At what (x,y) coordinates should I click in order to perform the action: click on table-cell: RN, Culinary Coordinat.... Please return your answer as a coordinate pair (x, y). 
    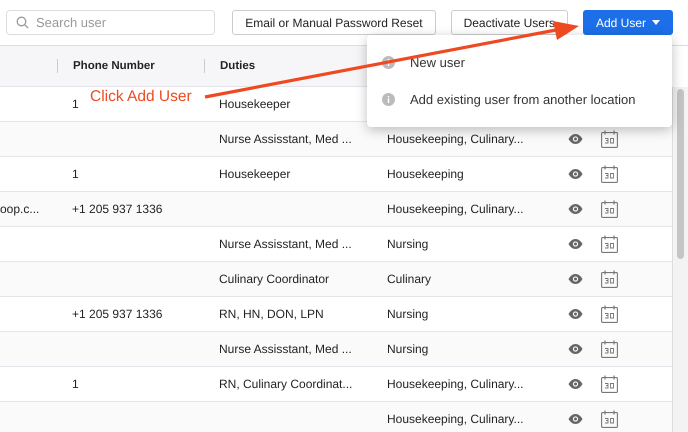
    Looking at the image, I should click on (285, 384).